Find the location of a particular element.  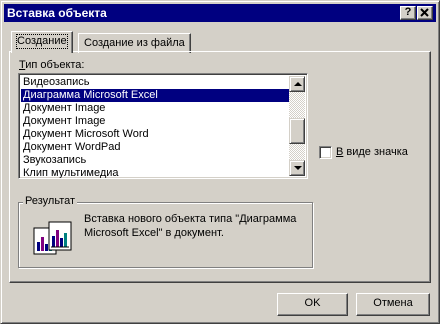

tab-create-label: Создание is located at coordinates (42, 41).